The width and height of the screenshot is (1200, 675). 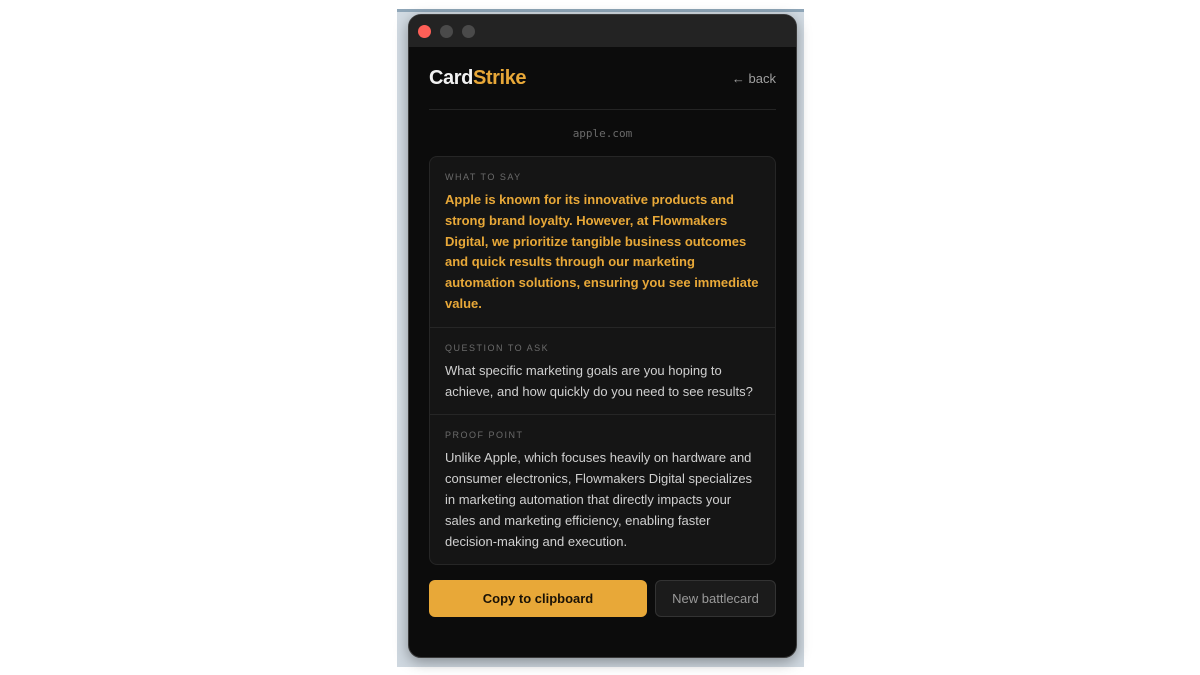 I want to click on back-link: ← back, so click(x=754, y=78).